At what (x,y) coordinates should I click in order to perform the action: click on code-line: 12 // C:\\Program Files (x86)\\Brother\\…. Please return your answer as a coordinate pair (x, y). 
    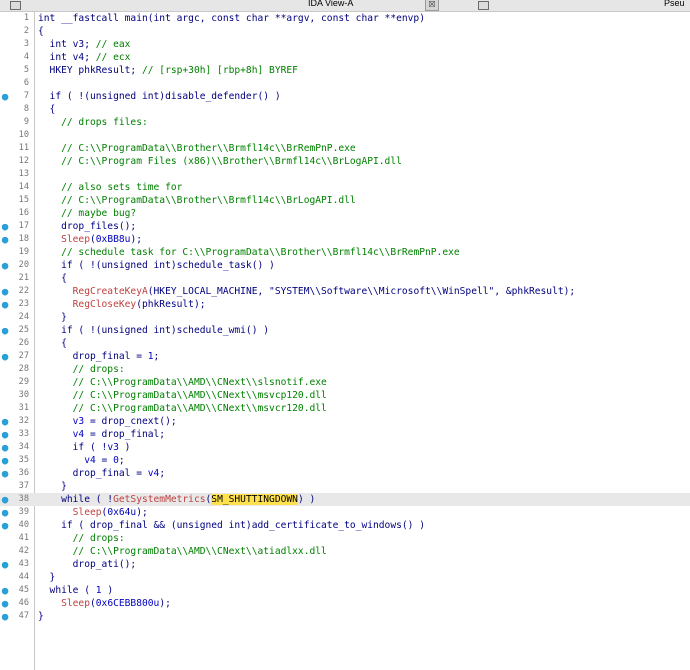
    Looking at the image, I should click on (345, 161).